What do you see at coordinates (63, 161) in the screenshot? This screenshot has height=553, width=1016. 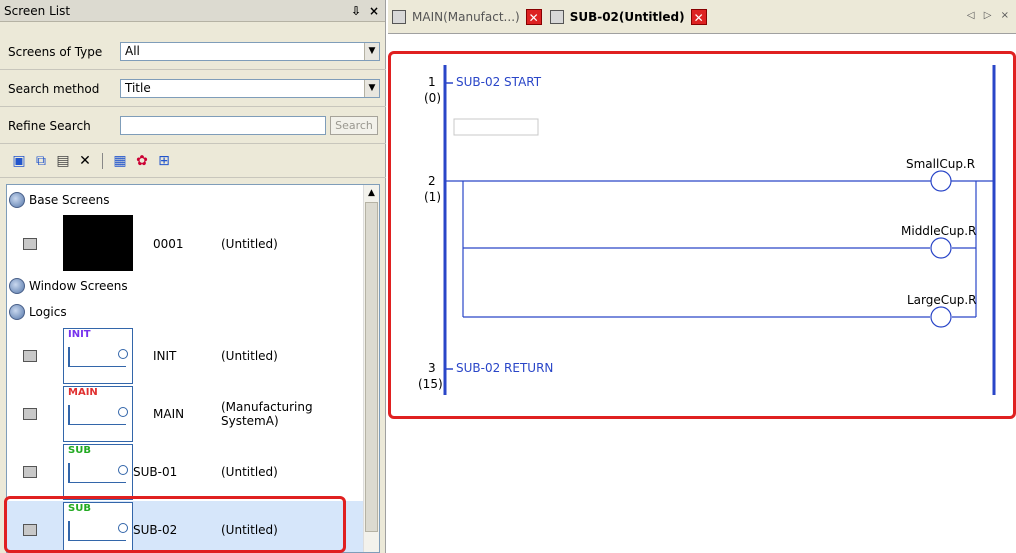 I see `paste-screen-icon: ▤` at bounding box center [63, 161].